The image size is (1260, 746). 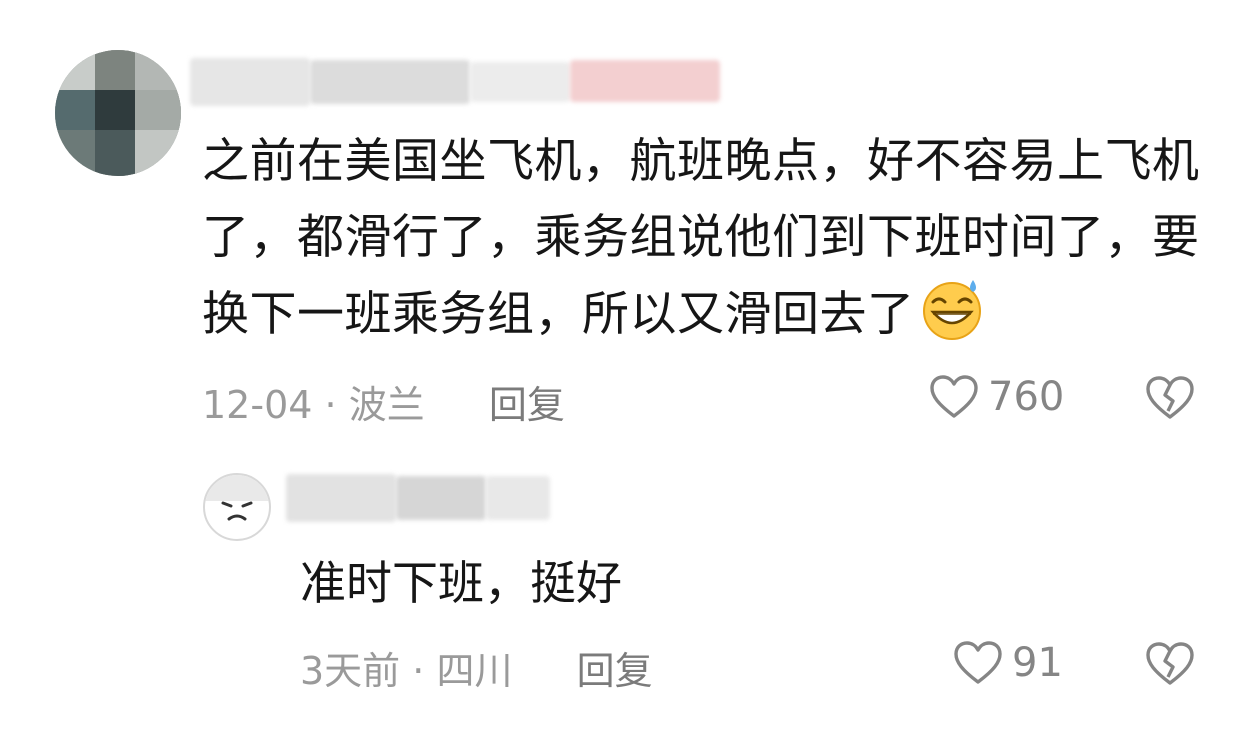 I want to click on commenter-avatar, so click(x=118, y=113).